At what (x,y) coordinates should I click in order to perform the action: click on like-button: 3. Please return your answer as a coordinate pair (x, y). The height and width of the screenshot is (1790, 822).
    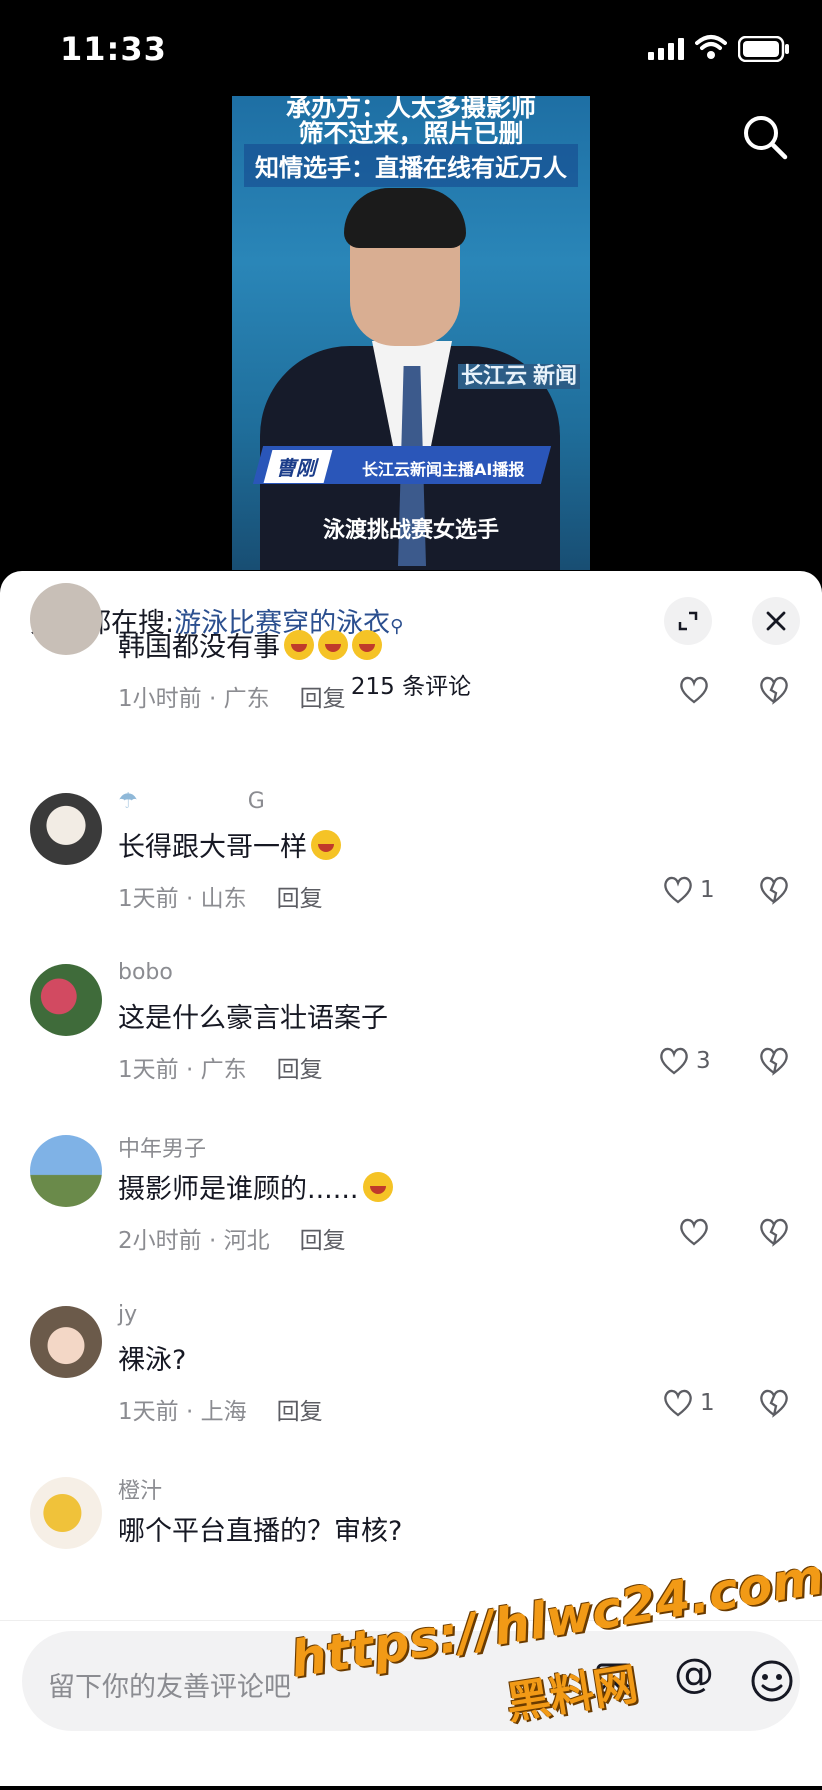
    Looking at the image, I should click on (684, 1061).